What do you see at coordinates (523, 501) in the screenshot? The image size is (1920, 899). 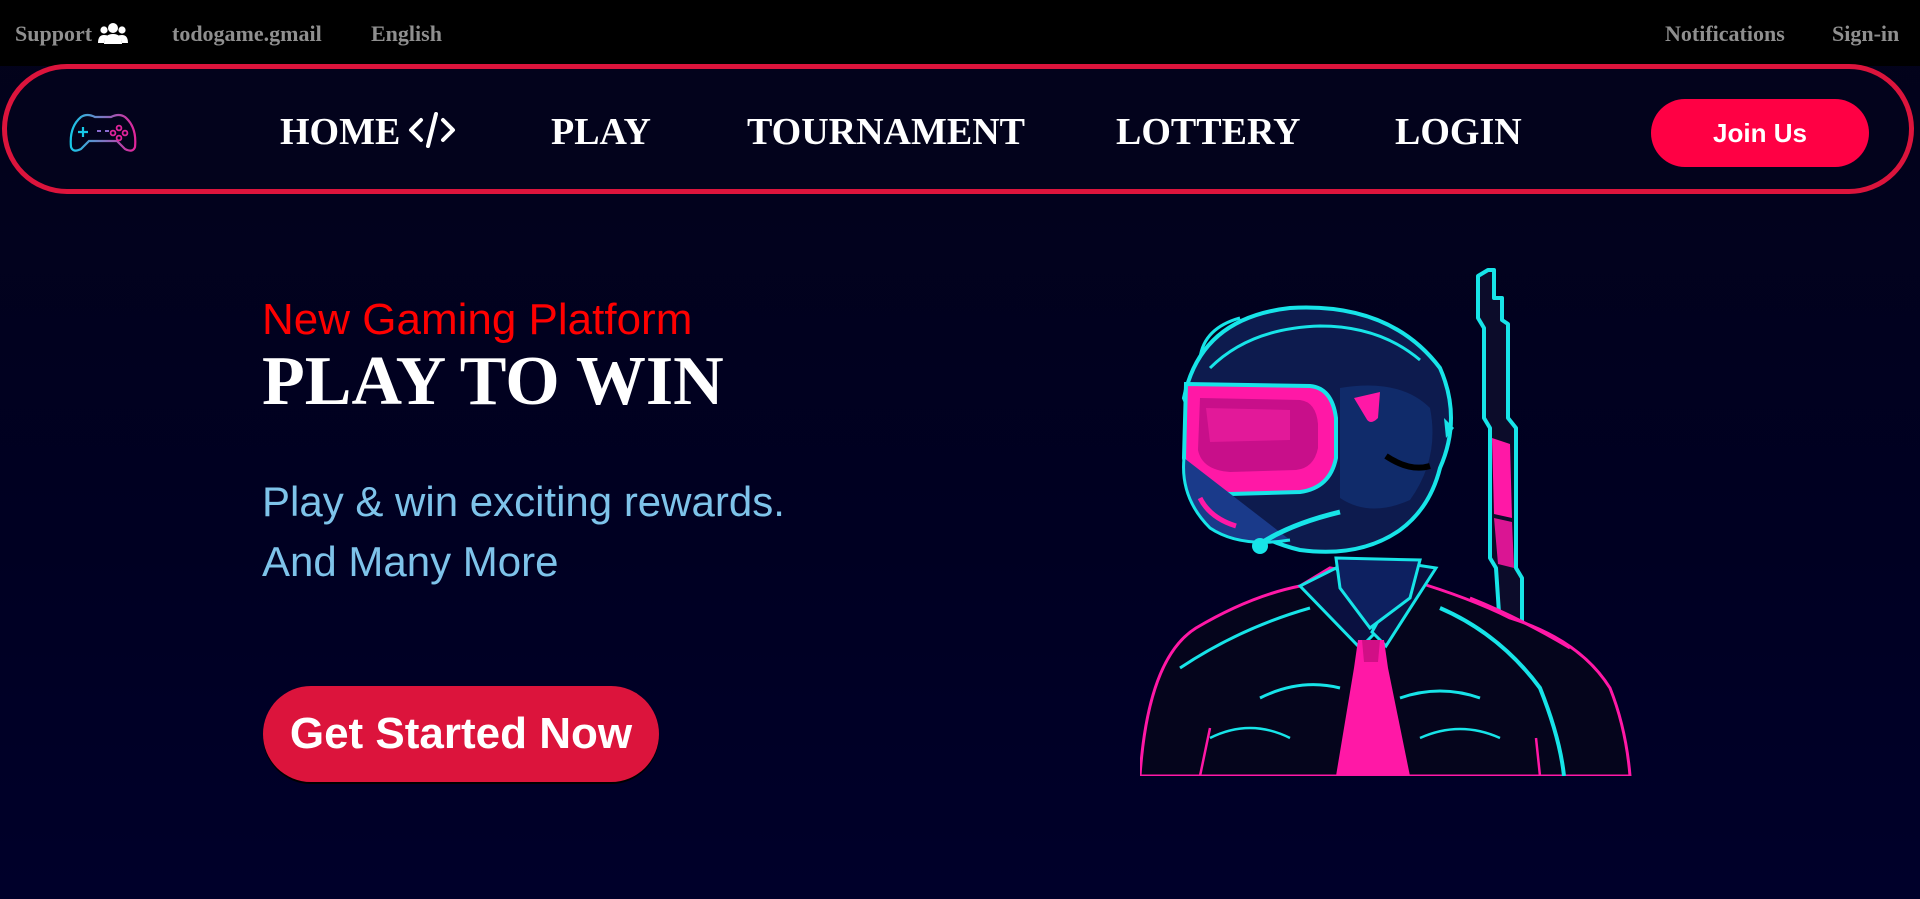 I see `hero-subtext-line-1: Play & win exciting rewards.` at bounding box center [523, 501].